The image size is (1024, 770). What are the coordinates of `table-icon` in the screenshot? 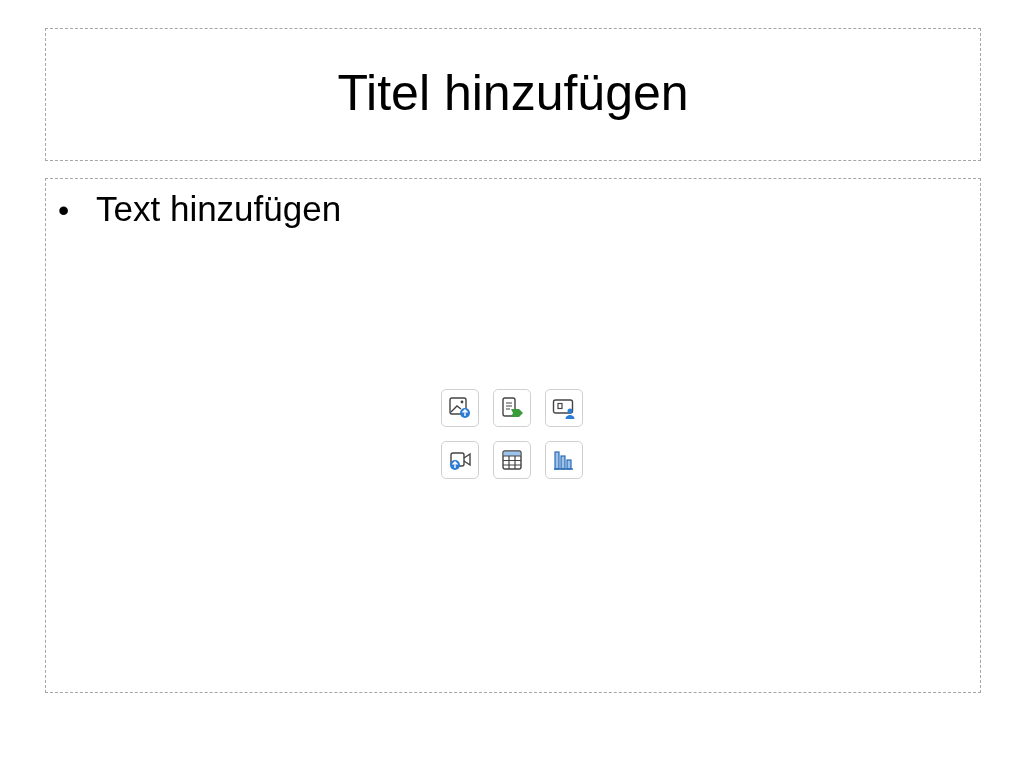 It's located at (512, 460).